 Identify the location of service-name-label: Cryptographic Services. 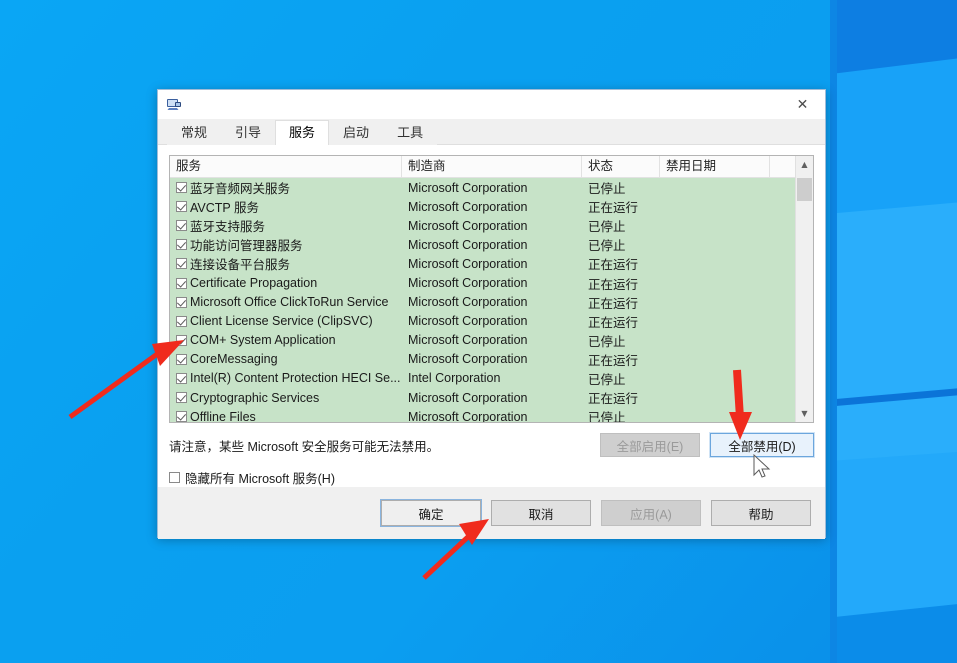
(255, 397).